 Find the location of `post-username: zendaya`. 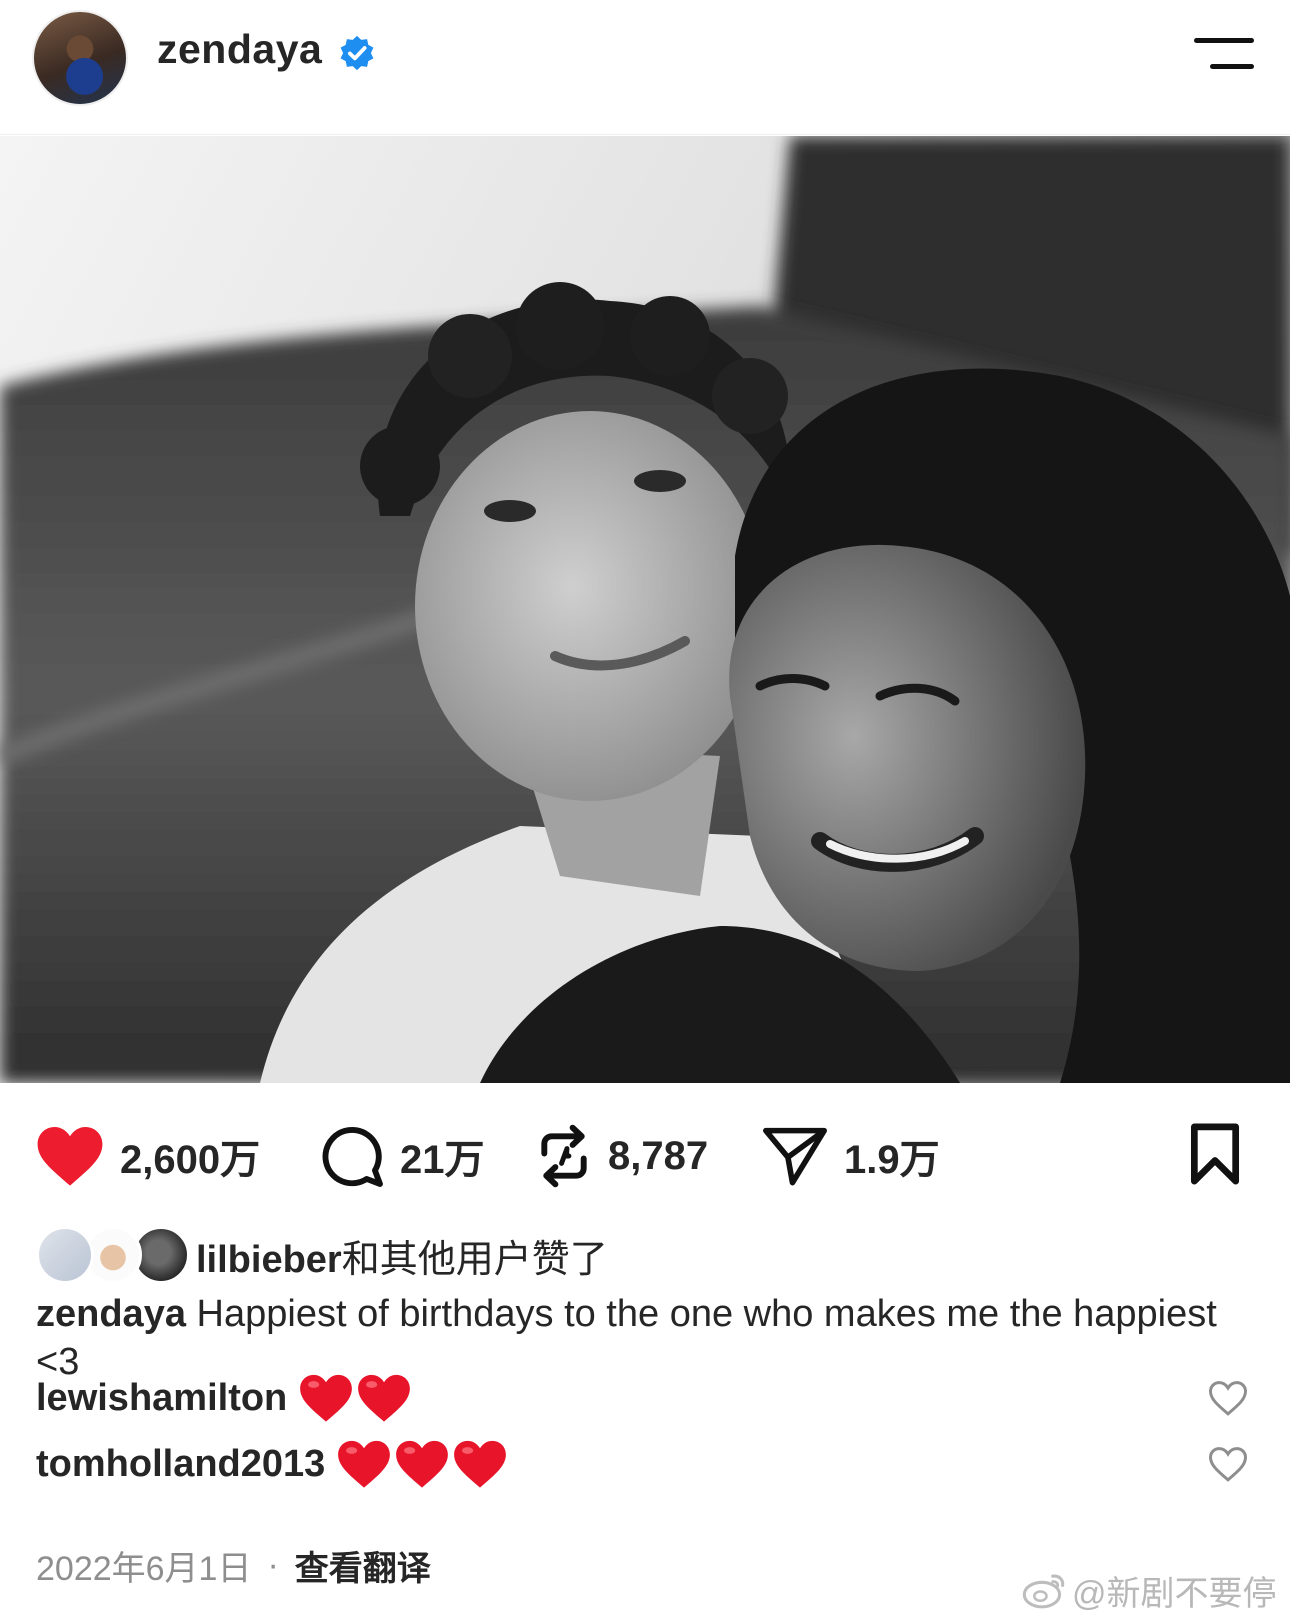

post-username: zendaya is located at coordinates (239, 49).